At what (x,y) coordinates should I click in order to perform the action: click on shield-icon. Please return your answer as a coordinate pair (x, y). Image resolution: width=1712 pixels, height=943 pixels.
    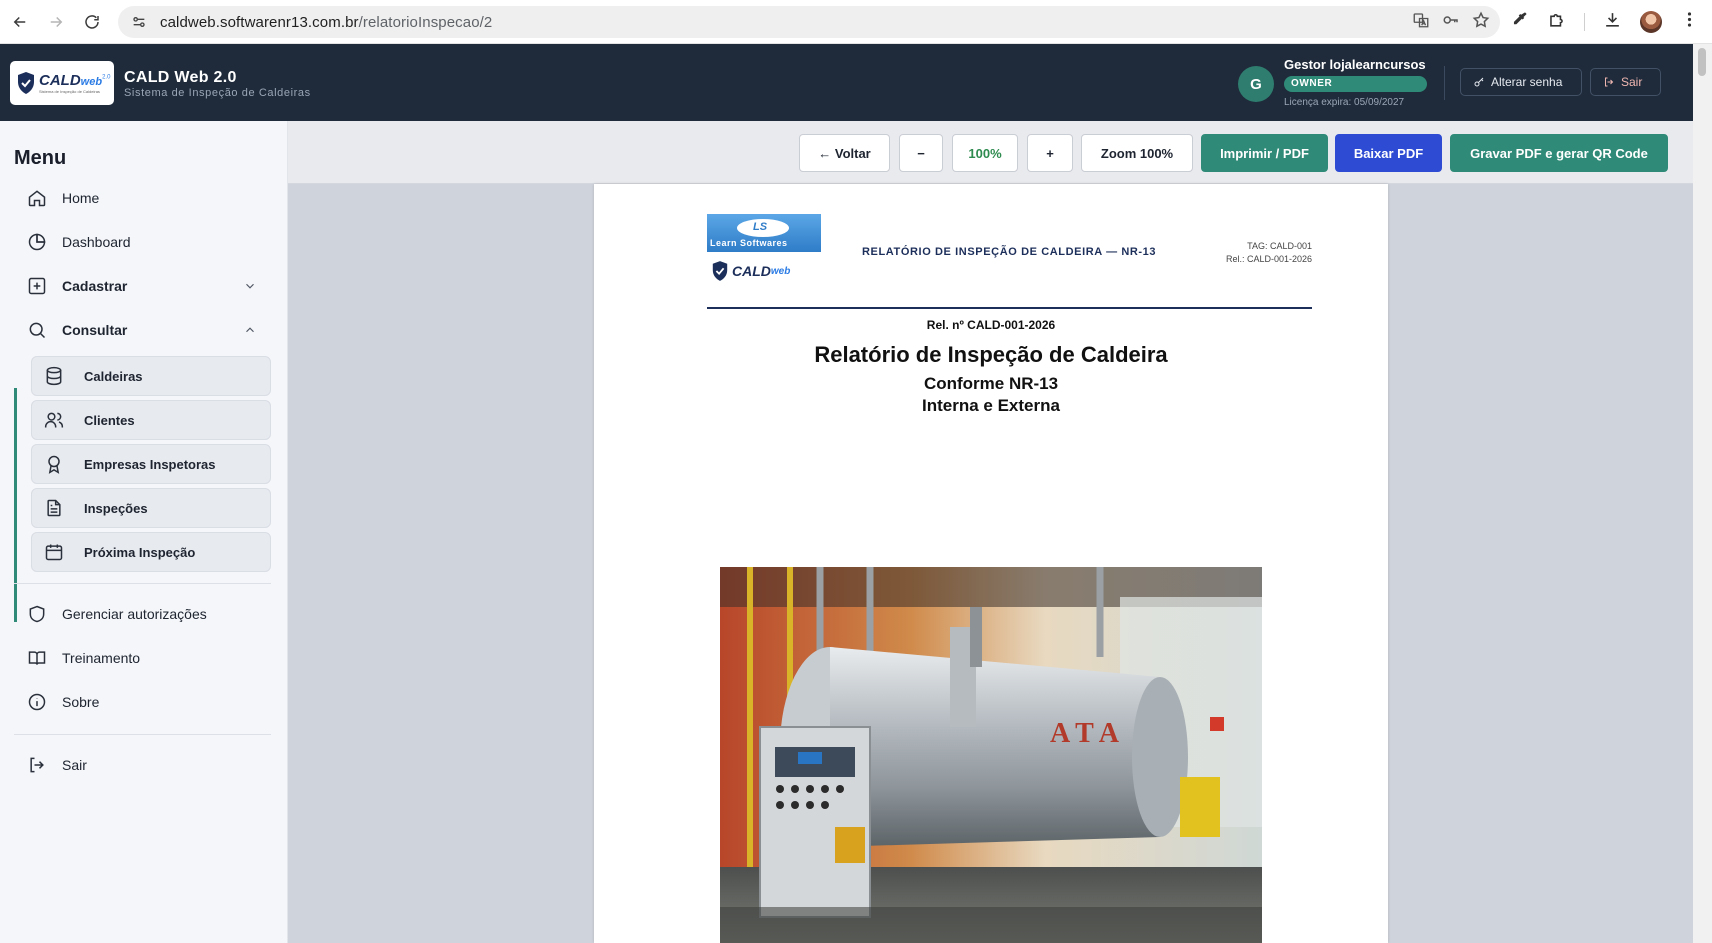
    Looking at the image, I should click on (37, 614).